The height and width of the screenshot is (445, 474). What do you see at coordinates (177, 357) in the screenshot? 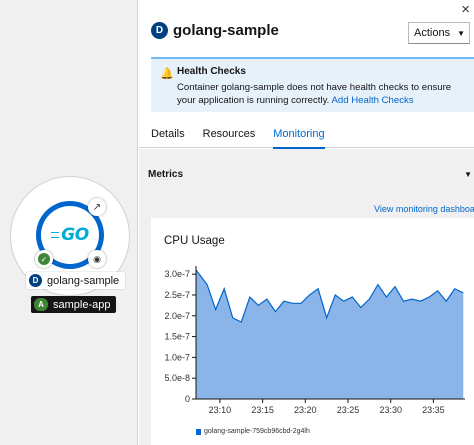
I see `y-tick-label: 1.0e-7` at bounding box center [177, 357].